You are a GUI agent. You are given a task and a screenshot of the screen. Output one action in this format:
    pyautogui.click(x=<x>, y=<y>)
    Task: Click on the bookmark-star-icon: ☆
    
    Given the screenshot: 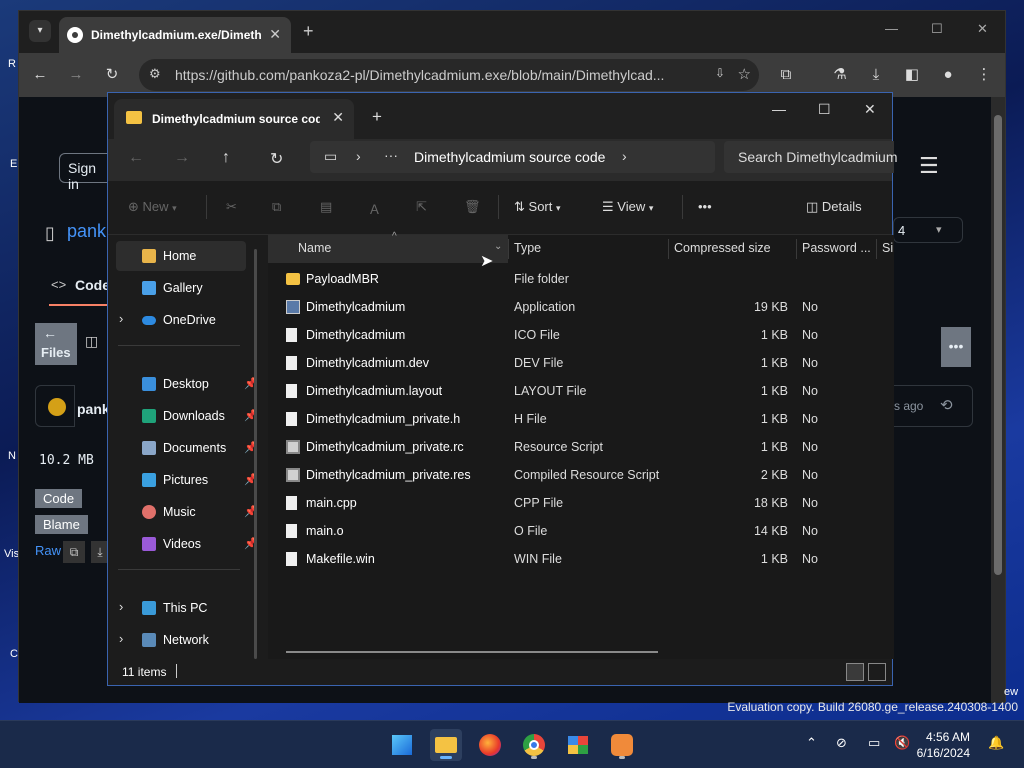 What is the action you would take?
    pyautogui.click(x=744, y=74)
    